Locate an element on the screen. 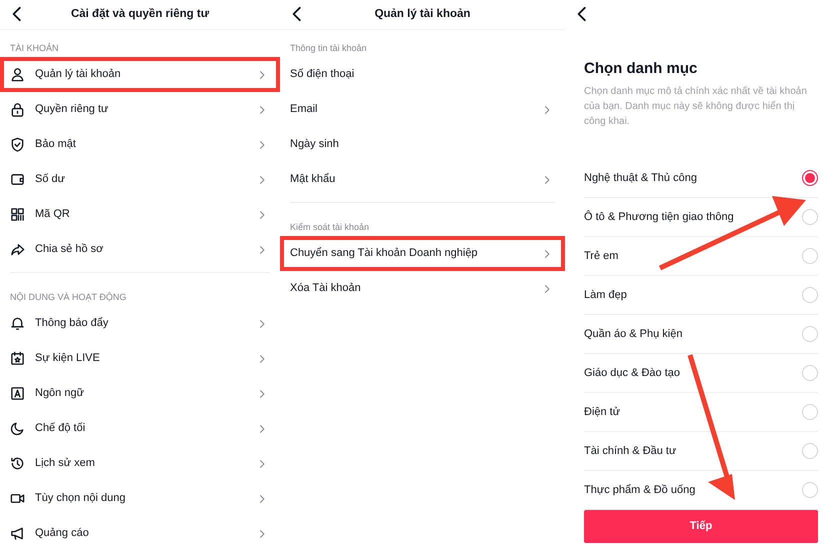  radio-button is located at coordinates (810, 178).